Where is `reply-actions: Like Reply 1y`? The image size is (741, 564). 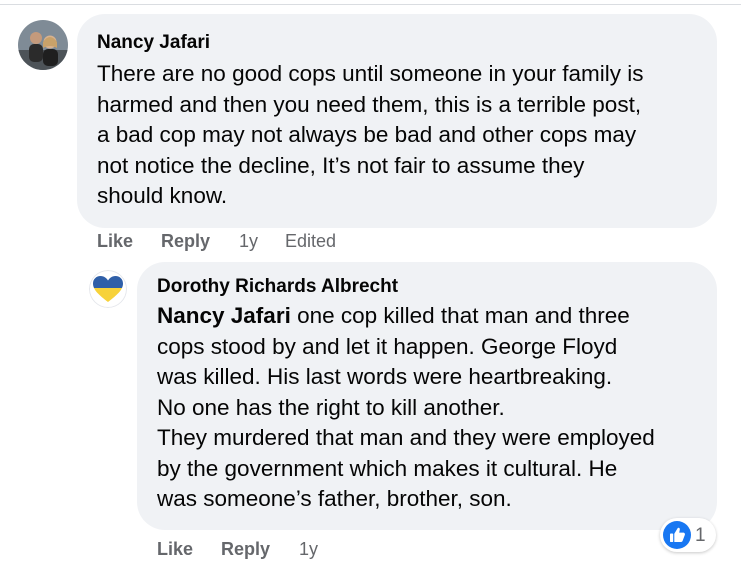
reply-actions: Like Reply 1y is located at coordinates (267, 550).